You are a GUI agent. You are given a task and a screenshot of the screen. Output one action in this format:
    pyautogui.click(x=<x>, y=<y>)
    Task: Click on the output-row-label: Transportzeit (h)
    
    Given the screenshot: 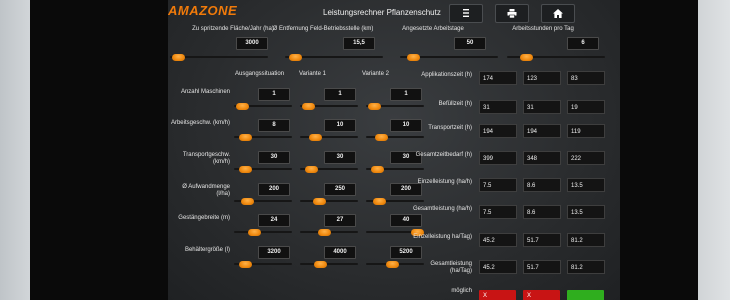 What is the action you would take?
    pyautogui.click(x=450, y=128)
    